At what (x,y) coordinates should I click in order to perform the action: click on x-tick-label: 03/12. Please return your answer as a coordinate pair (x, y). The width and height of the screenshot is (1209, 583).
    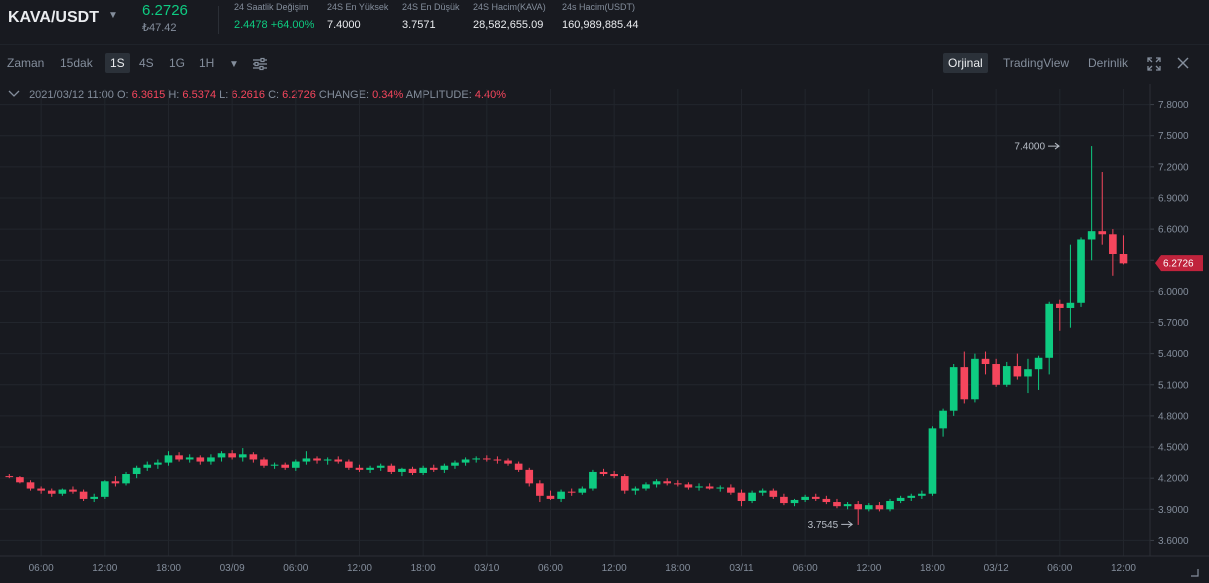
    Looking at the image, I should click on (996, 568).